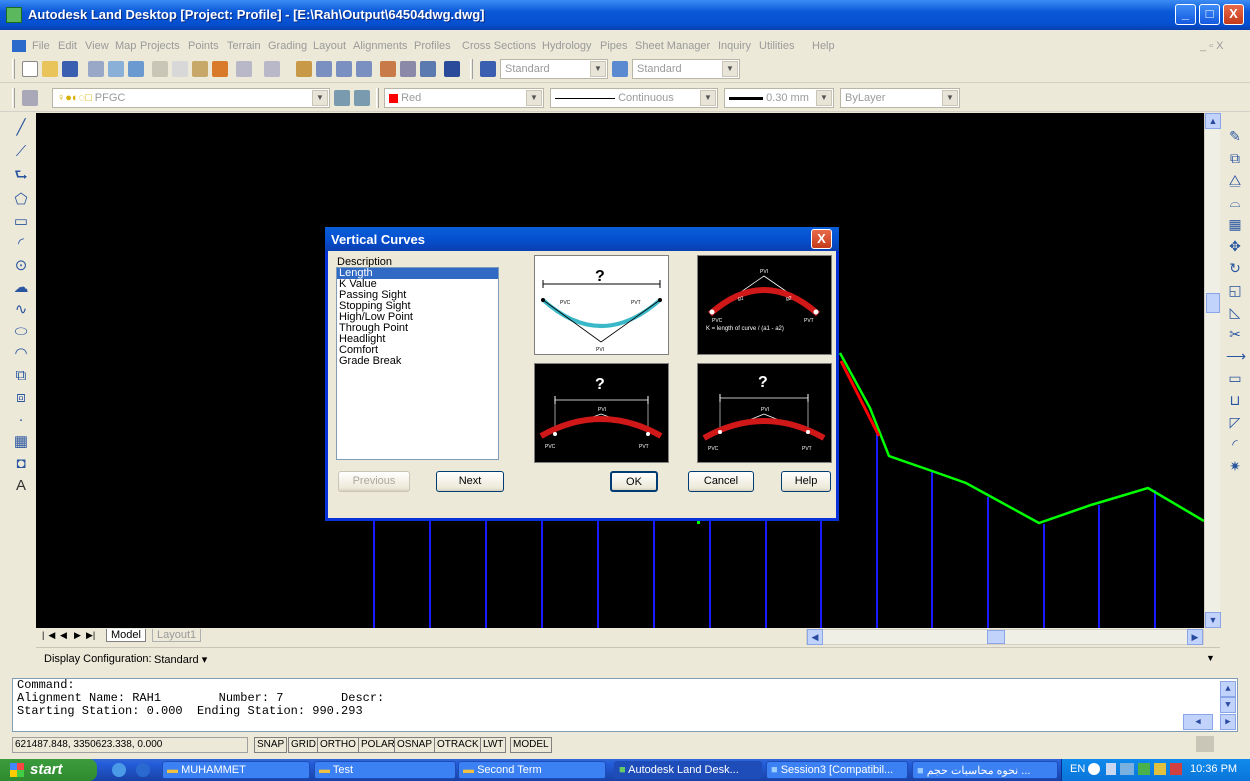  What do you see at coordinates (408, 69) in the screenshot?
I see `design-center-icon` at bounding box center [408, 69].